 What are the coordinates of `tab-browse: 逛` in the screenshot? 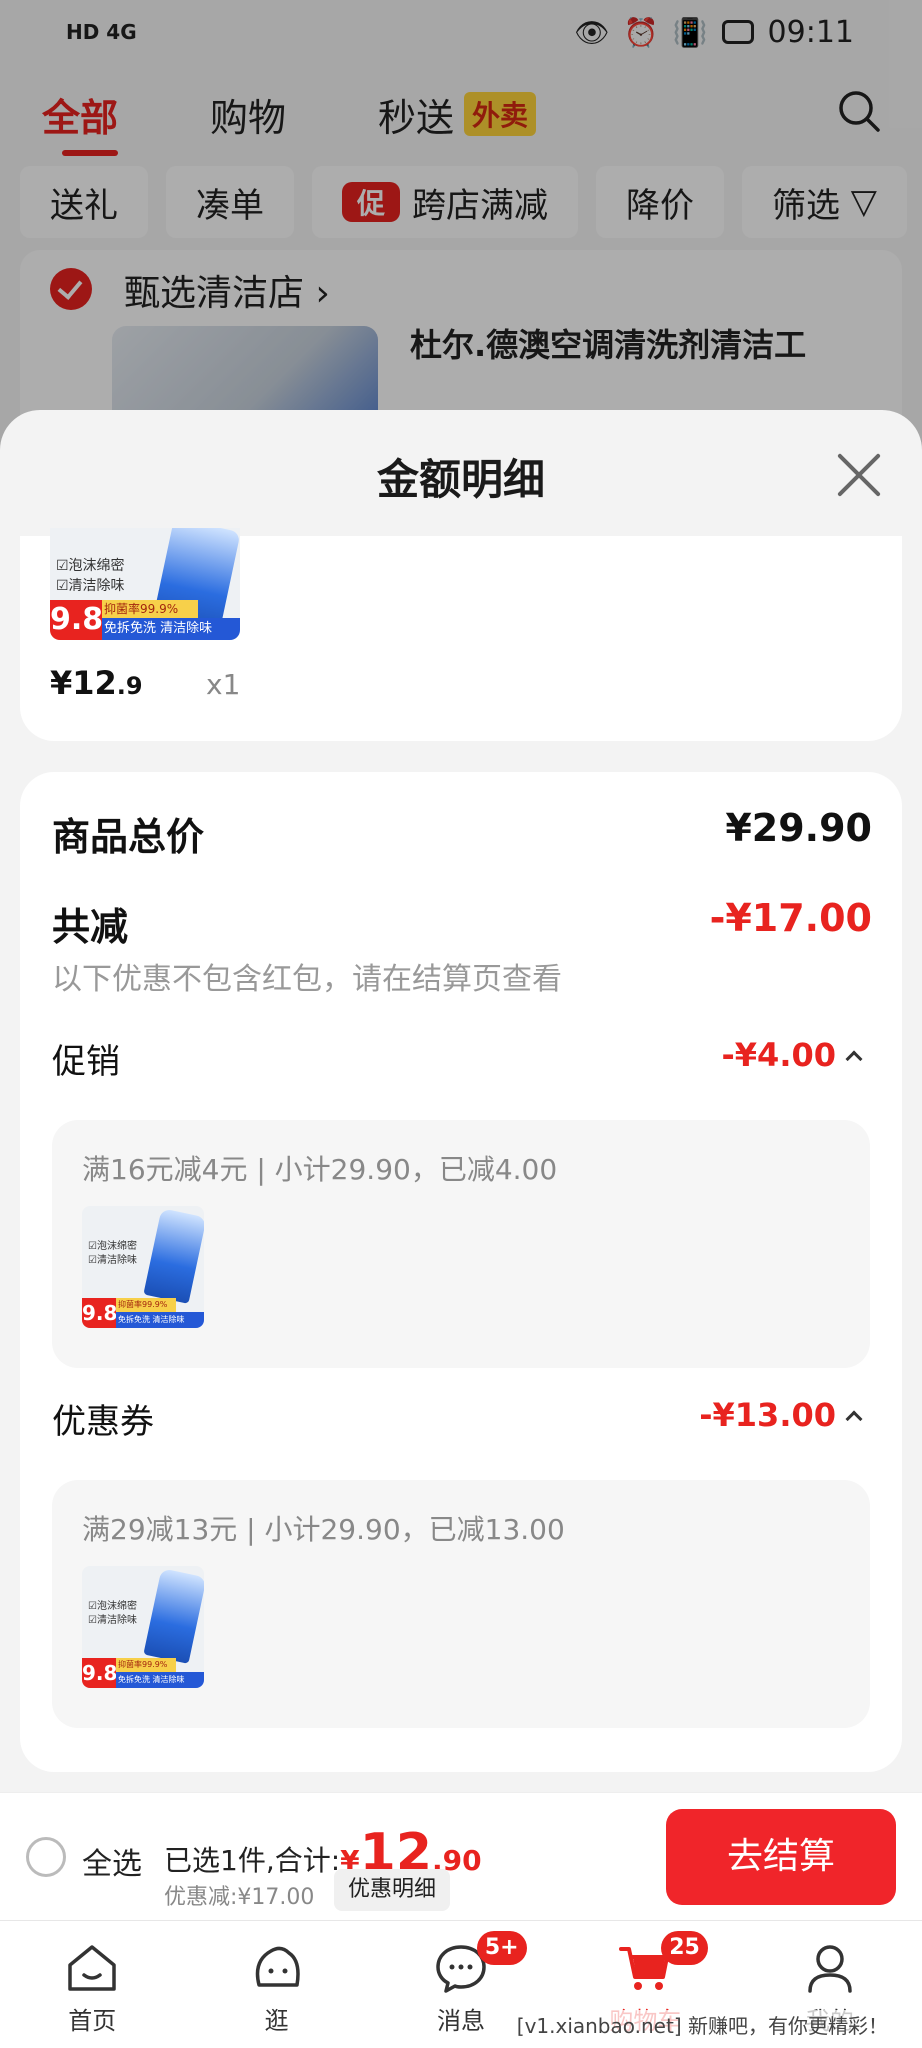 It's located at (276, 1984).